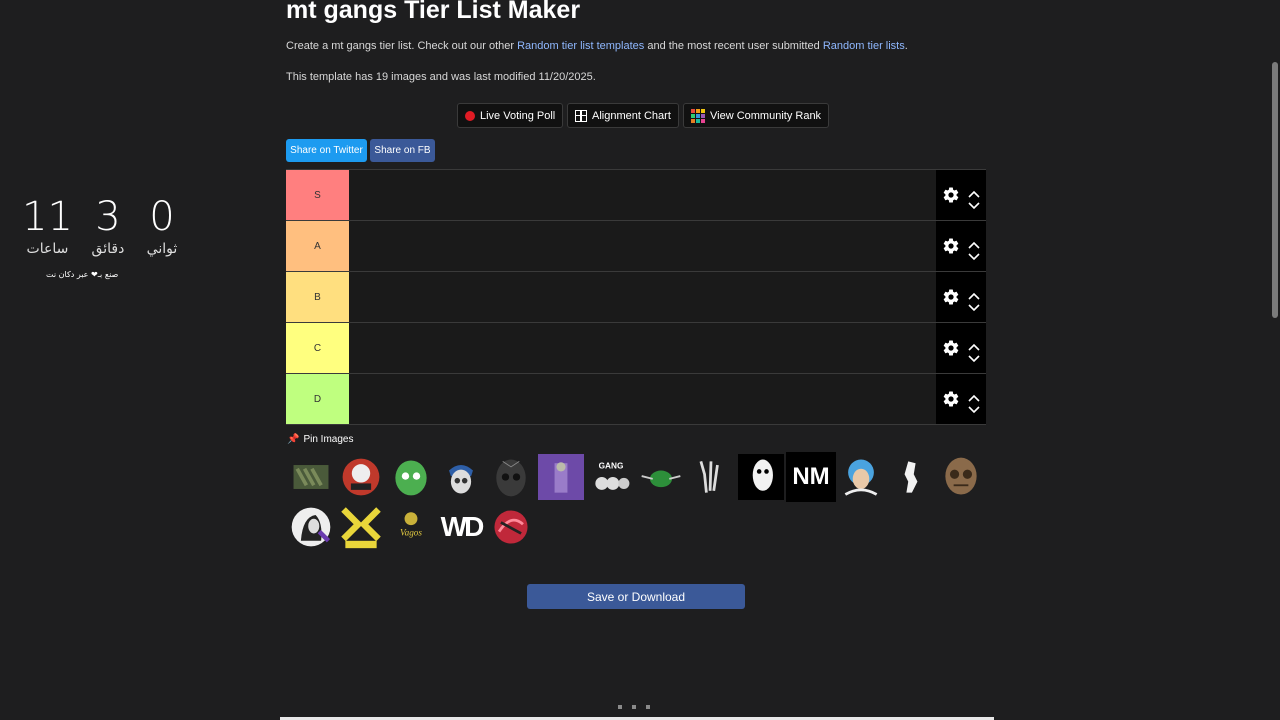  I want to click on gang-logo-wd-text: WD, so click(462, 526).